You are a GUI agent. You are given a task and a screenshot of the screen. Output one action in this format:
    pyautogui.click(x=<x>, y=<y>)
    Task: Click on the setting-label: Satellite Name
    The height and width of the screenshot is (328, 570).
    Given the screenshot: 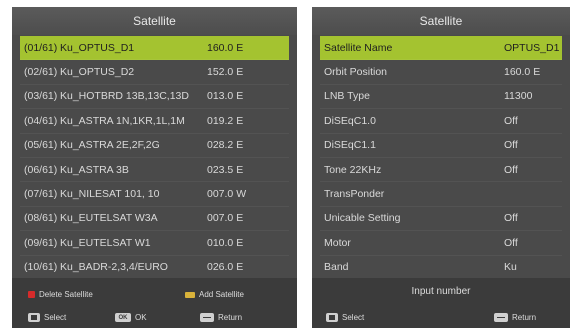 What is the action you would take?
    pyautogui.click(x=358, y=47)
    